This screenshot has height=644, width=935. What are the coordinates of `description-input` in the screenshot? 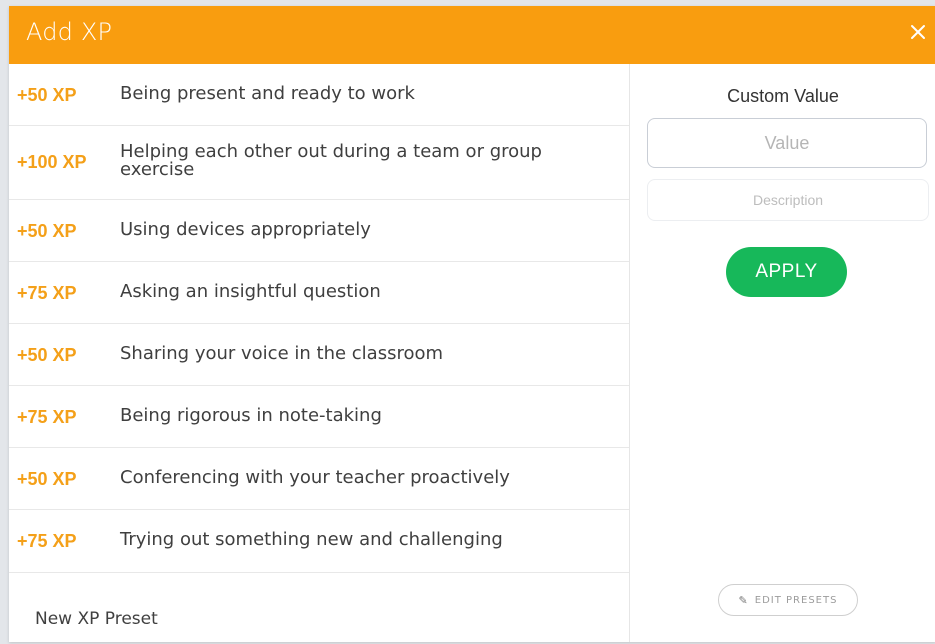 It's located at (788, 200).